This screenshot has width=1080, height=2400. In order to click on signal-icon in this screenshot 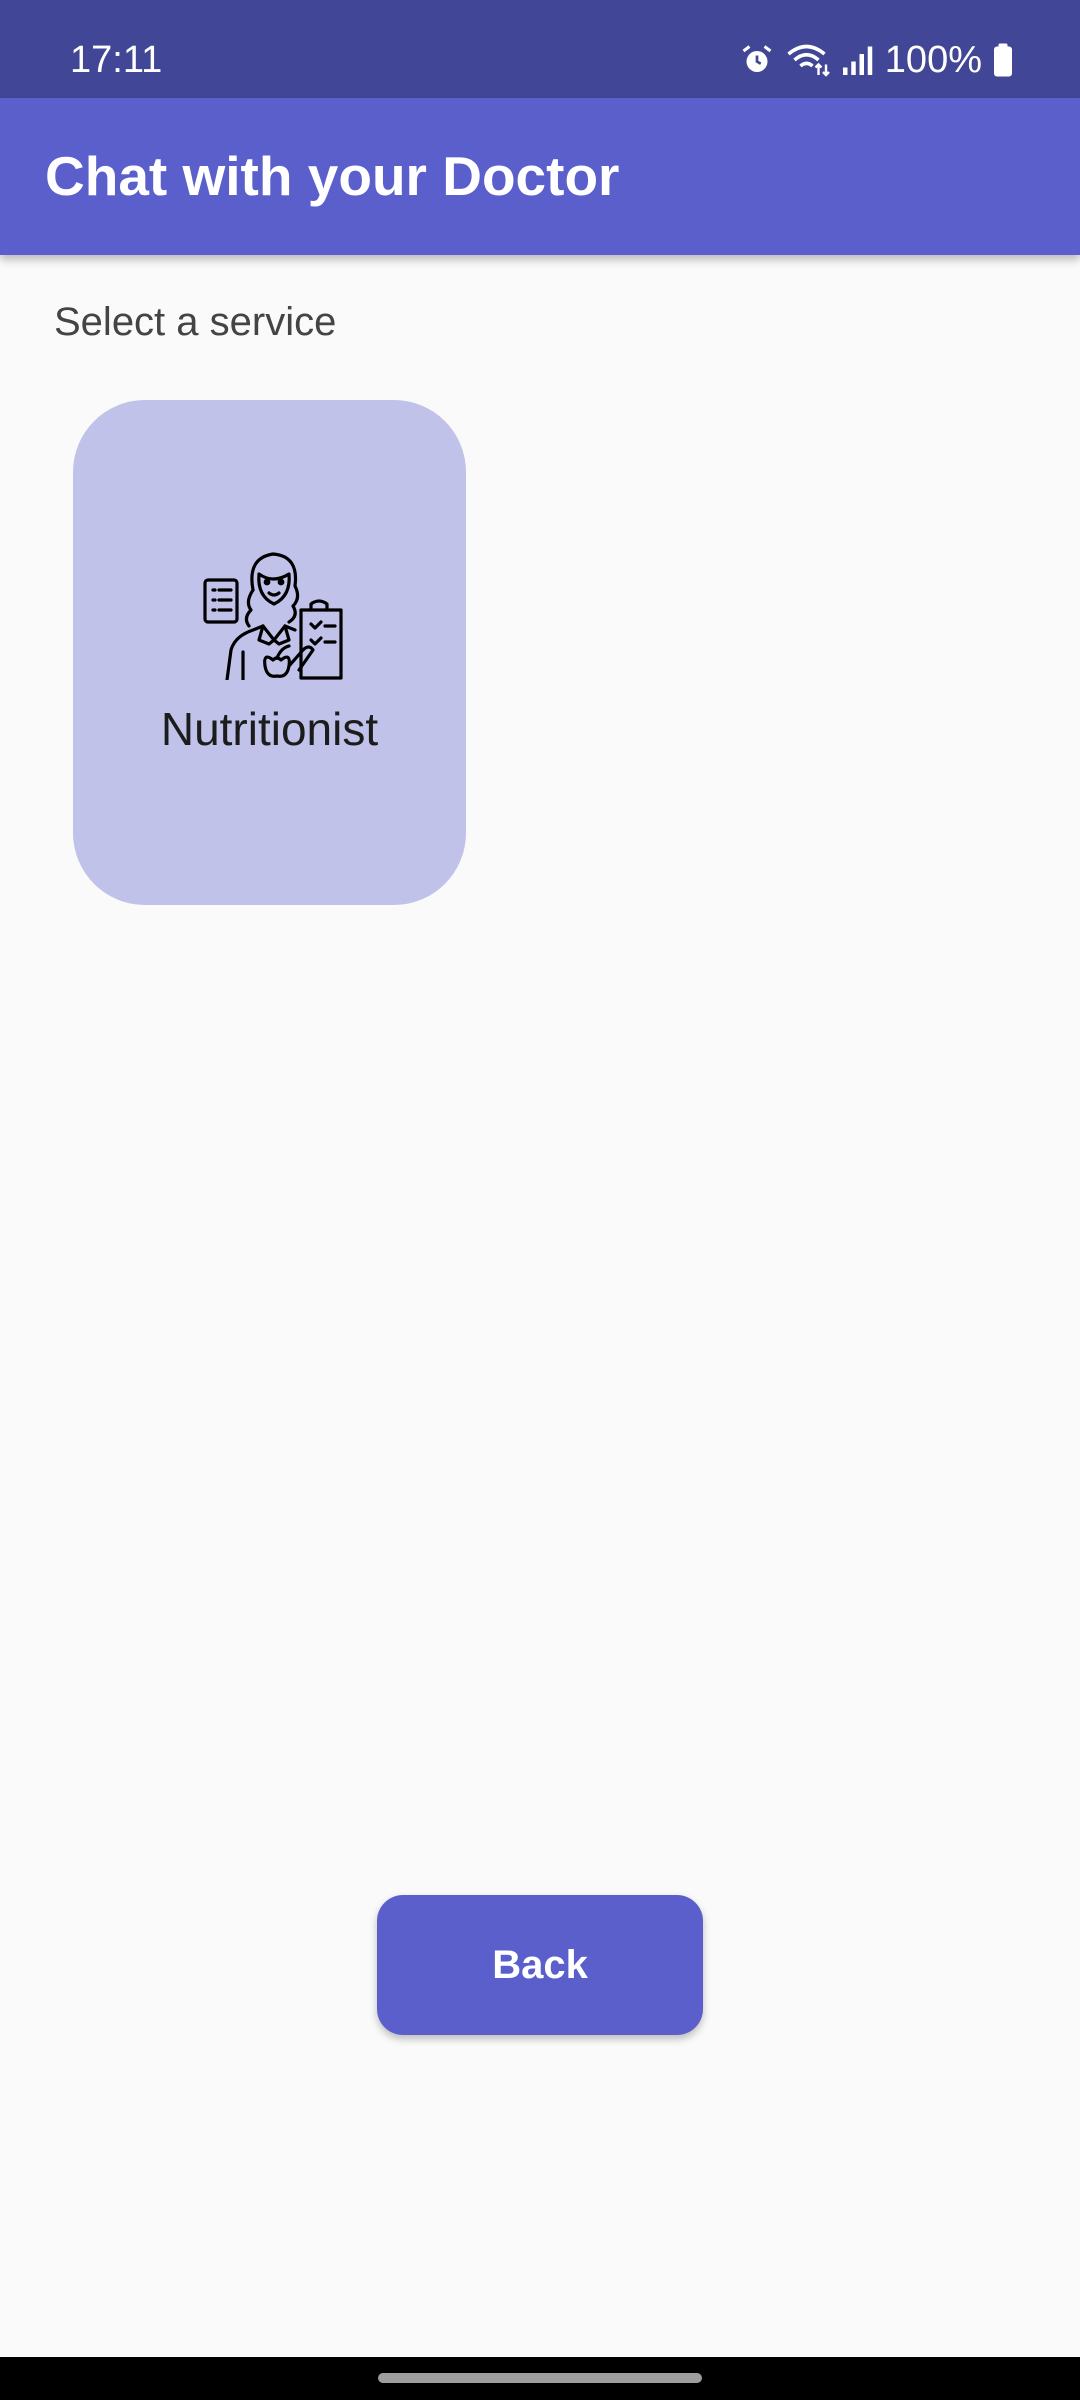, I will do `click(857, 60)`.